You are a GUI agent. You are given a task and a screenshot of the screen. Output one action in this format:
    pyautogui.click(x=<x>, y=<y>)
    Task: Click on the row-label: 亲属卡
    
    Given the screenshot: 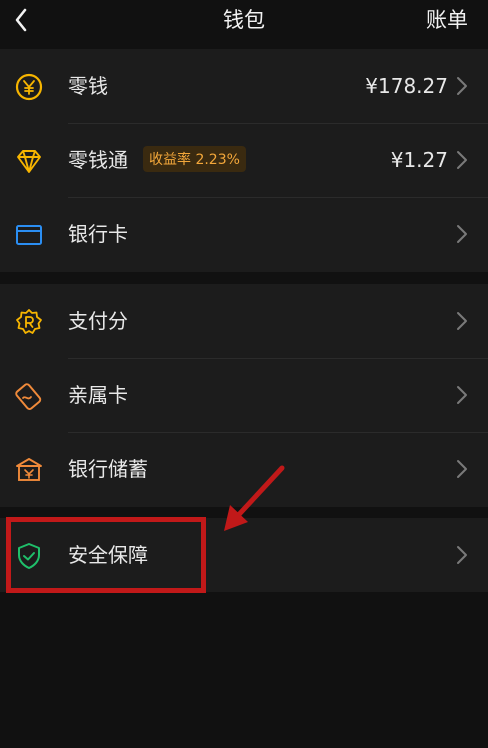 What is the action you would take?
    pyautogui.click(x=98, y=395)
    